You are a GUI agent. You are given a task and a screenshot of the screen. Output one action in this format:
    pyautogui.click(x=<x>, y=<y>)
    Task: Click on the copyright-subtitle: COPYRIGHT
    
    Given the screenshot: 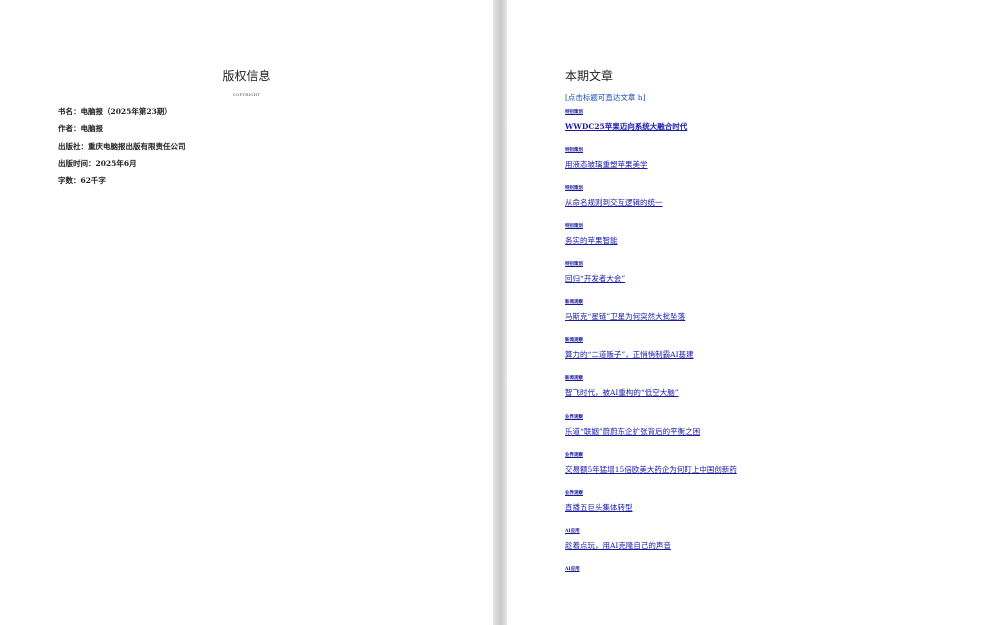 What is the action you would take?
    pyautogui.click(x=246, y=94)
    